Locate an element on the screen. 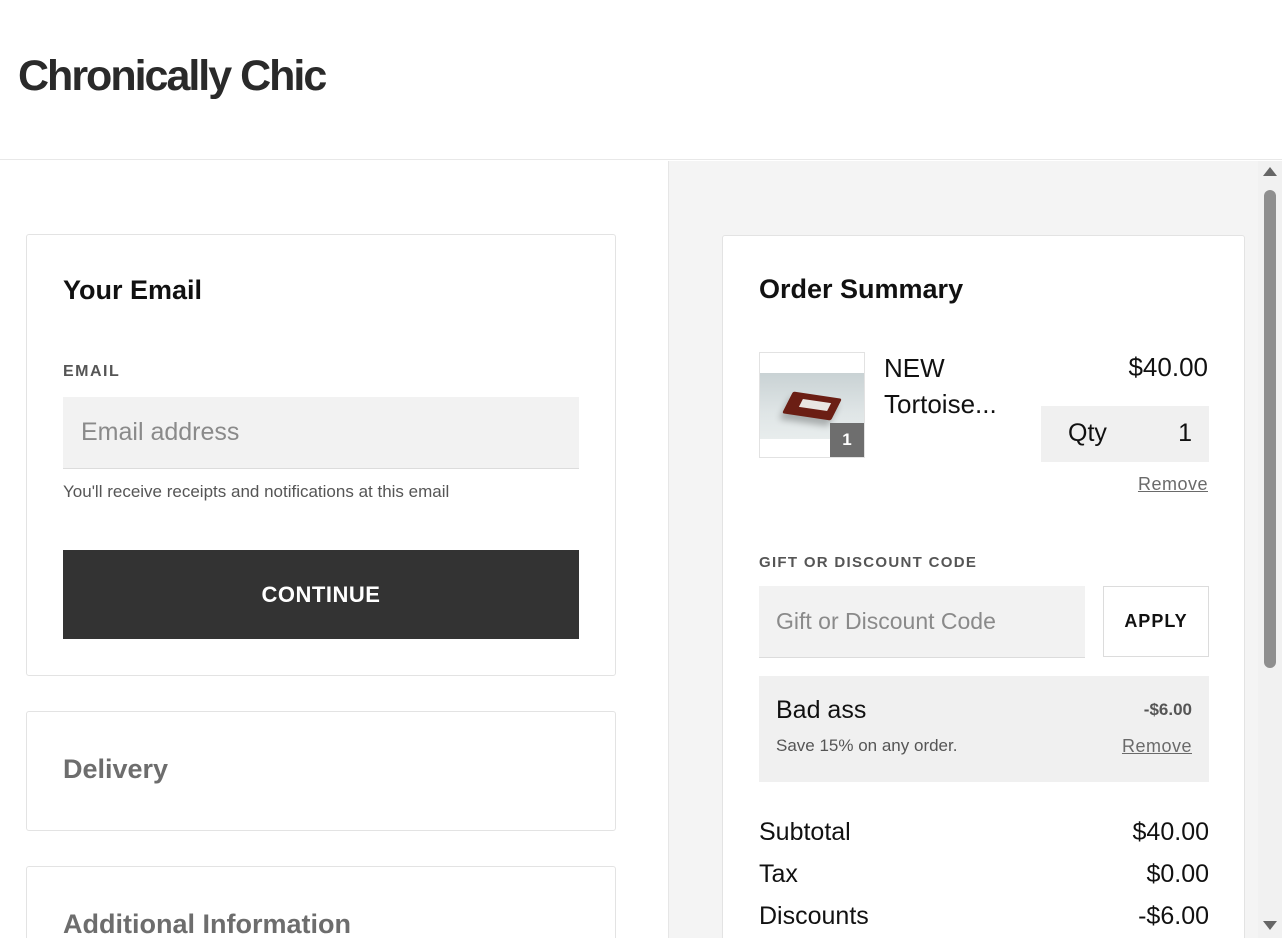  tax-value: $0.00 is located at coordinates (1177, 874).